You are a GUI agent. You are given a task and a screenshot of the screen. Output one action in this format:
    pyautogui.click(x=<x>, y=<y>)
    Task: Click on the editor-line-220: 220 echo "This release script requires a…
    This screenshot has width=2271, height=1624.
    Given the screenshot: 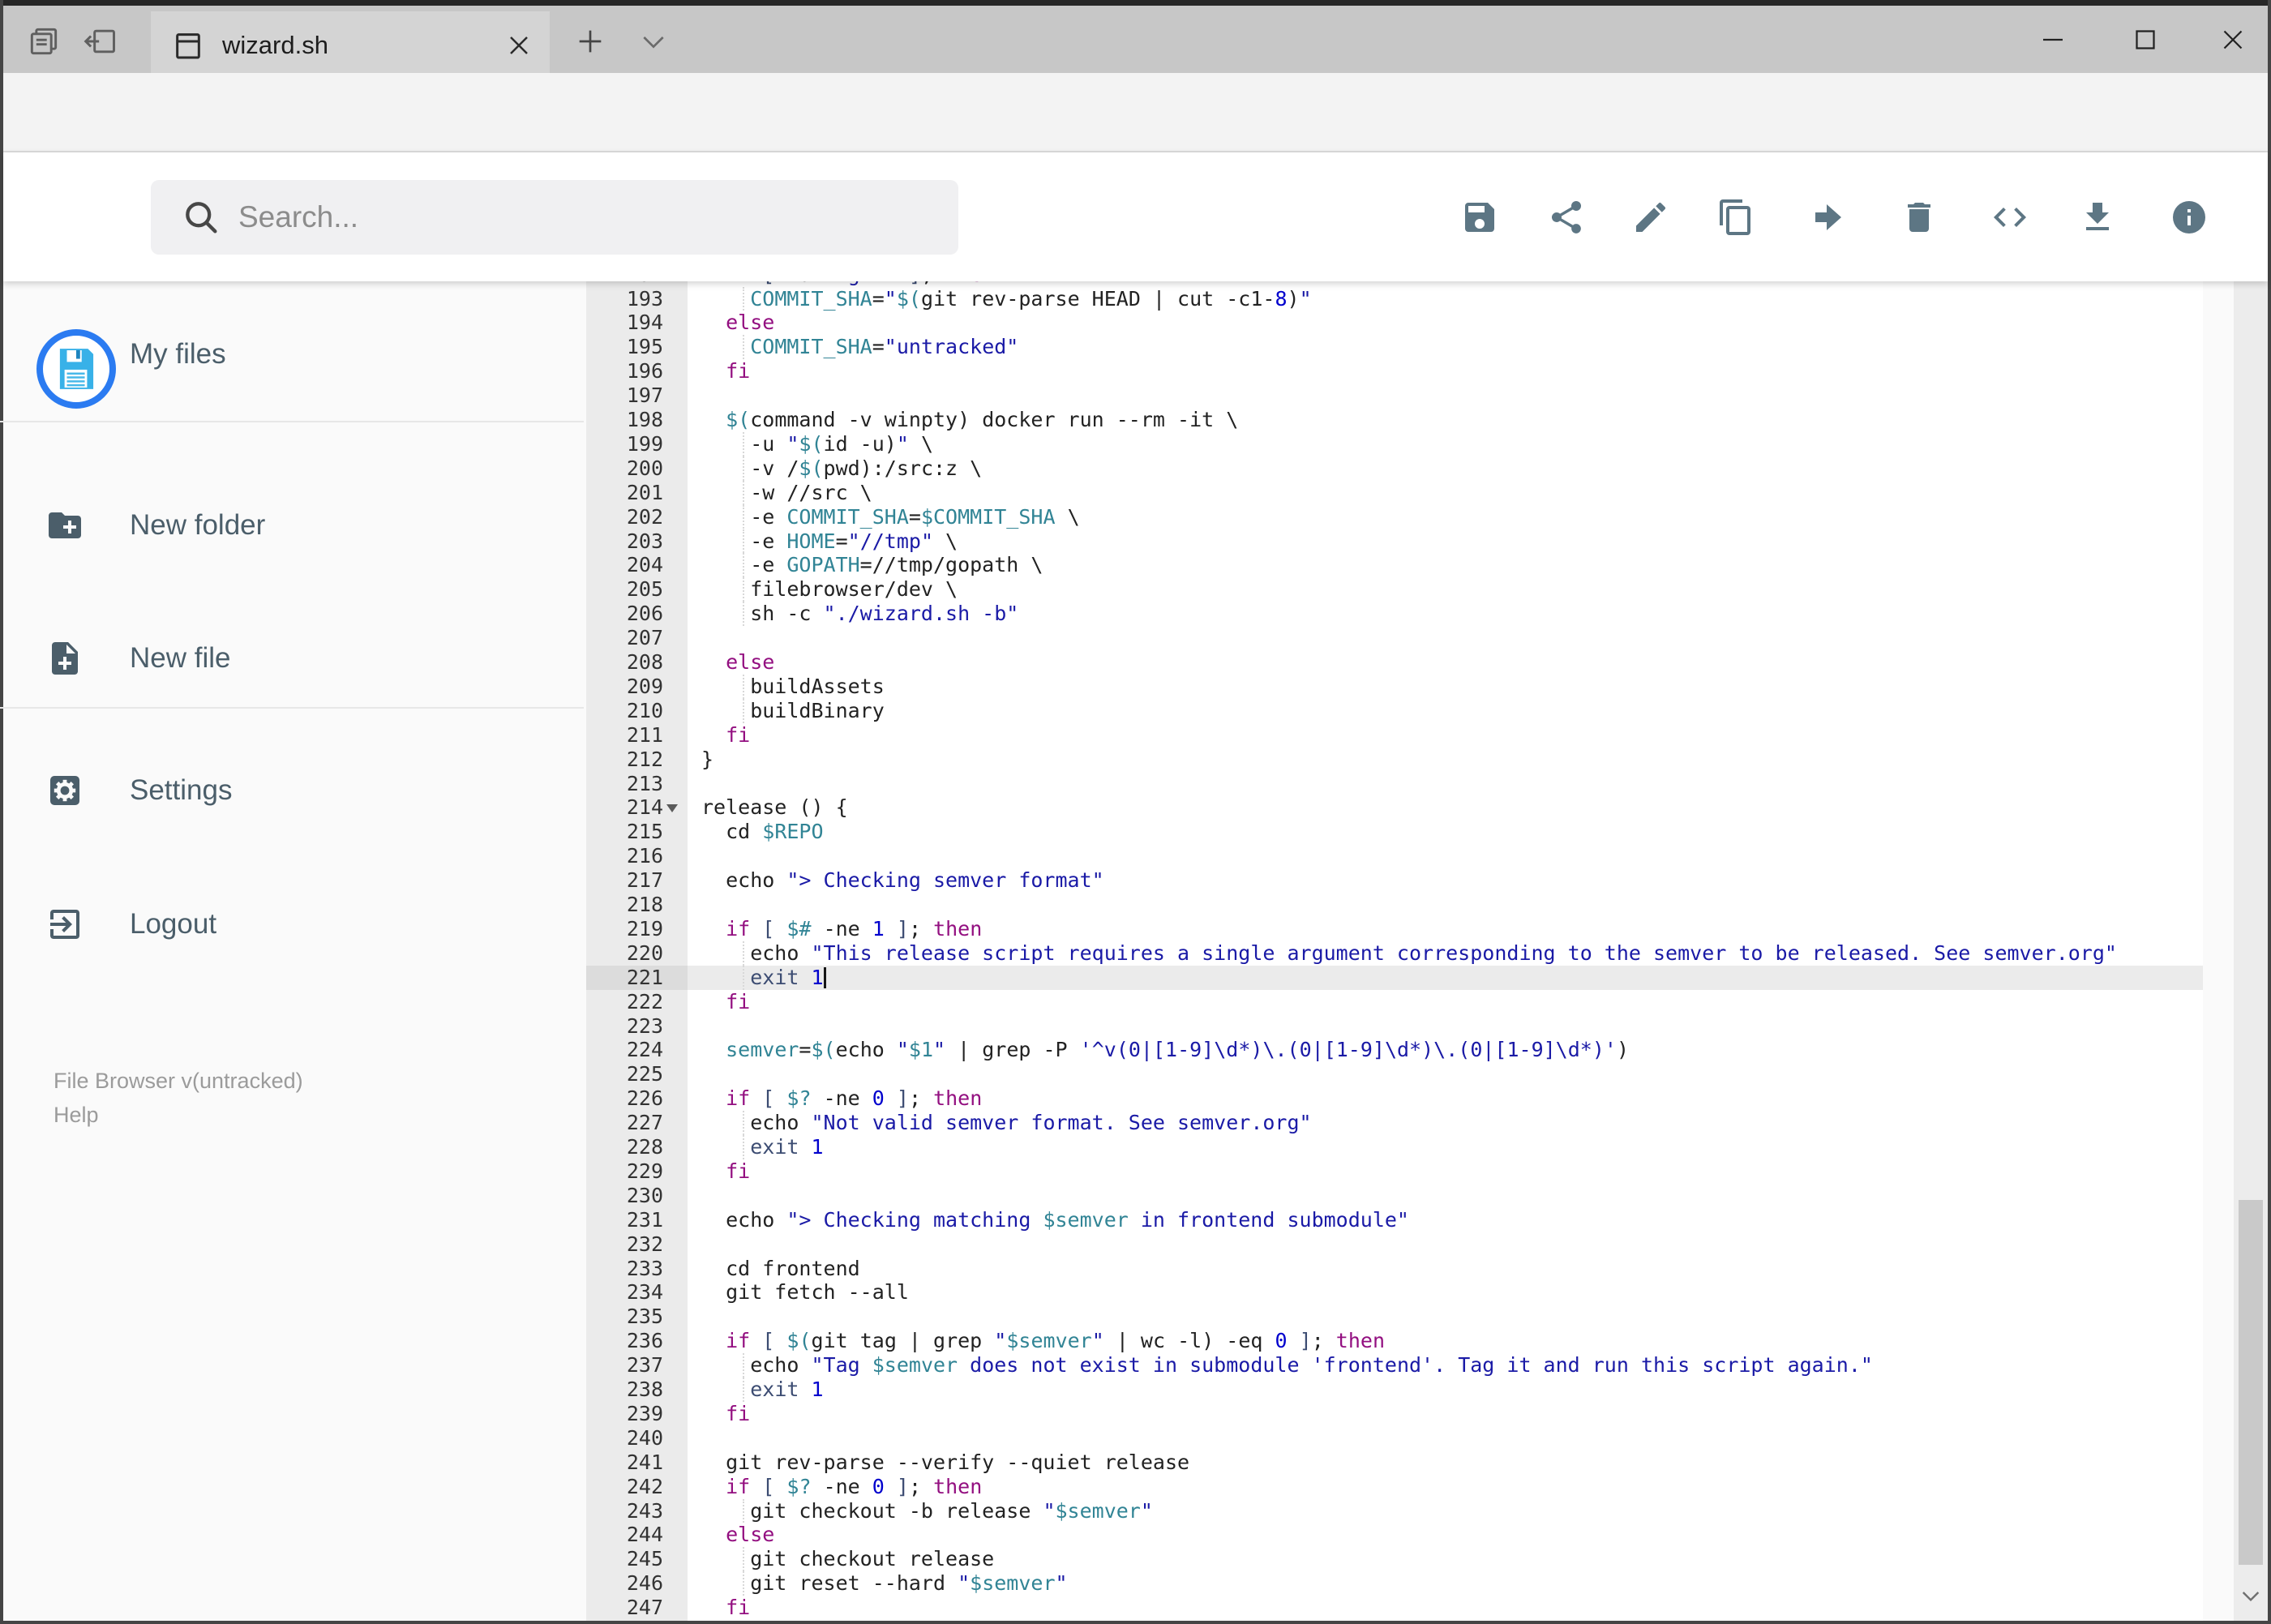 What is the action you would take?
    pyautogui.click(x=1410, y=953)
    